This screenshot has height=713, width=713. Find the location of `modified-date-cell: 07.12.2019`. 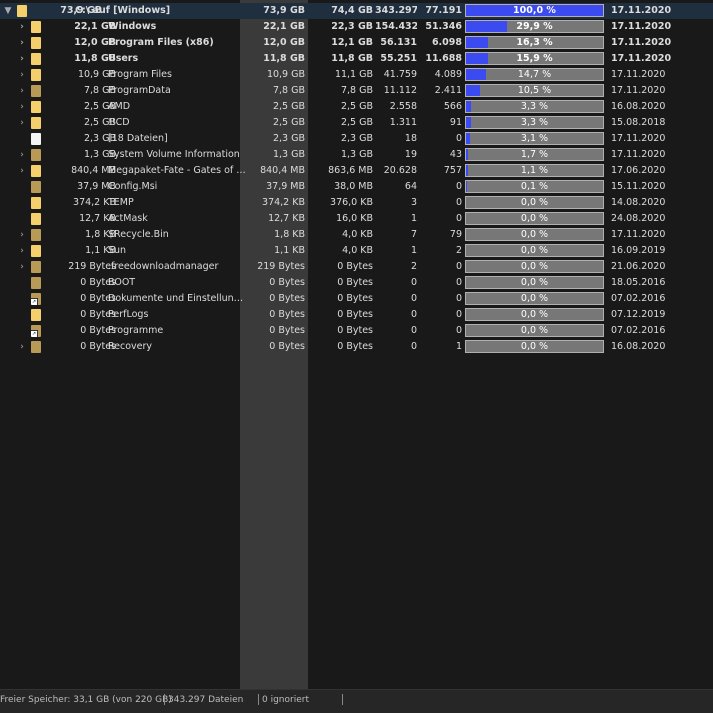

modified-date-cell: 07.12.2019 is located at coordinates (651, 315).